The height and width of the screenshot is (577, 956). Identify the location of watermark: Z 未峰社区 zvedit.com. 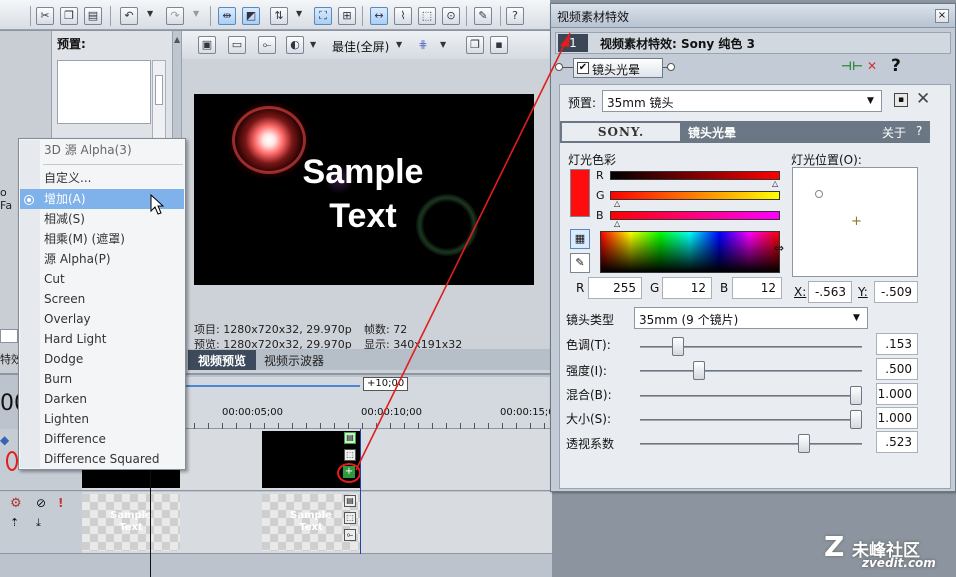
(888, 552).